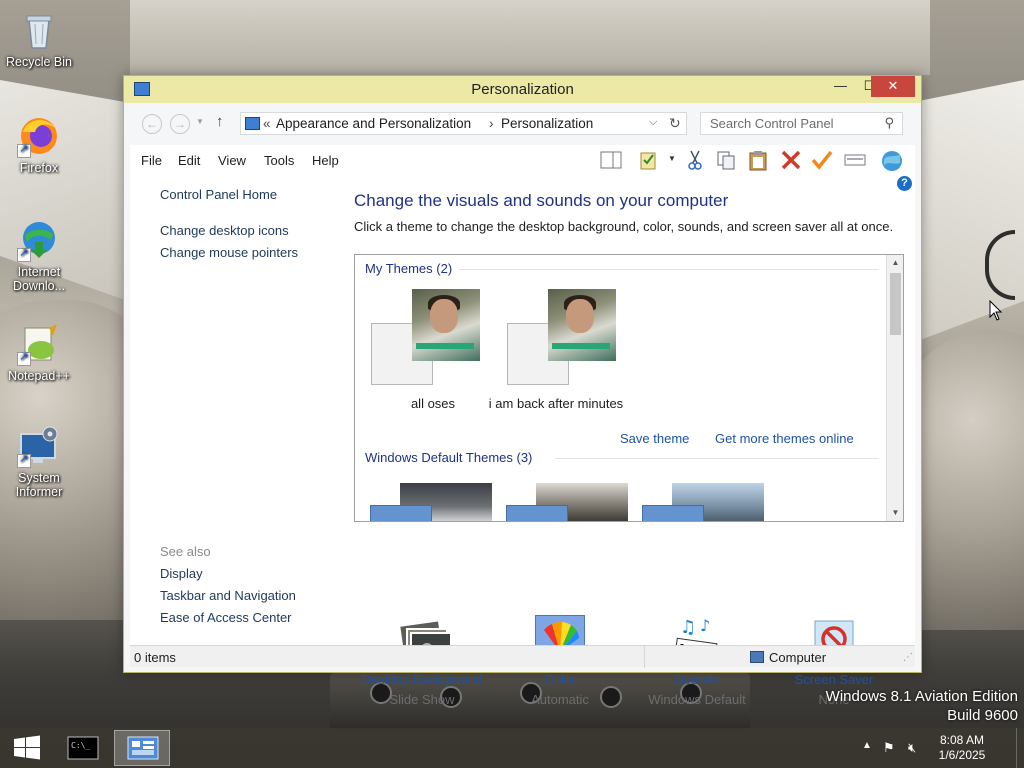  Describe the element at coordinates (39, 30) in the screenshot. I see `recycle-bin-icon` at that location.